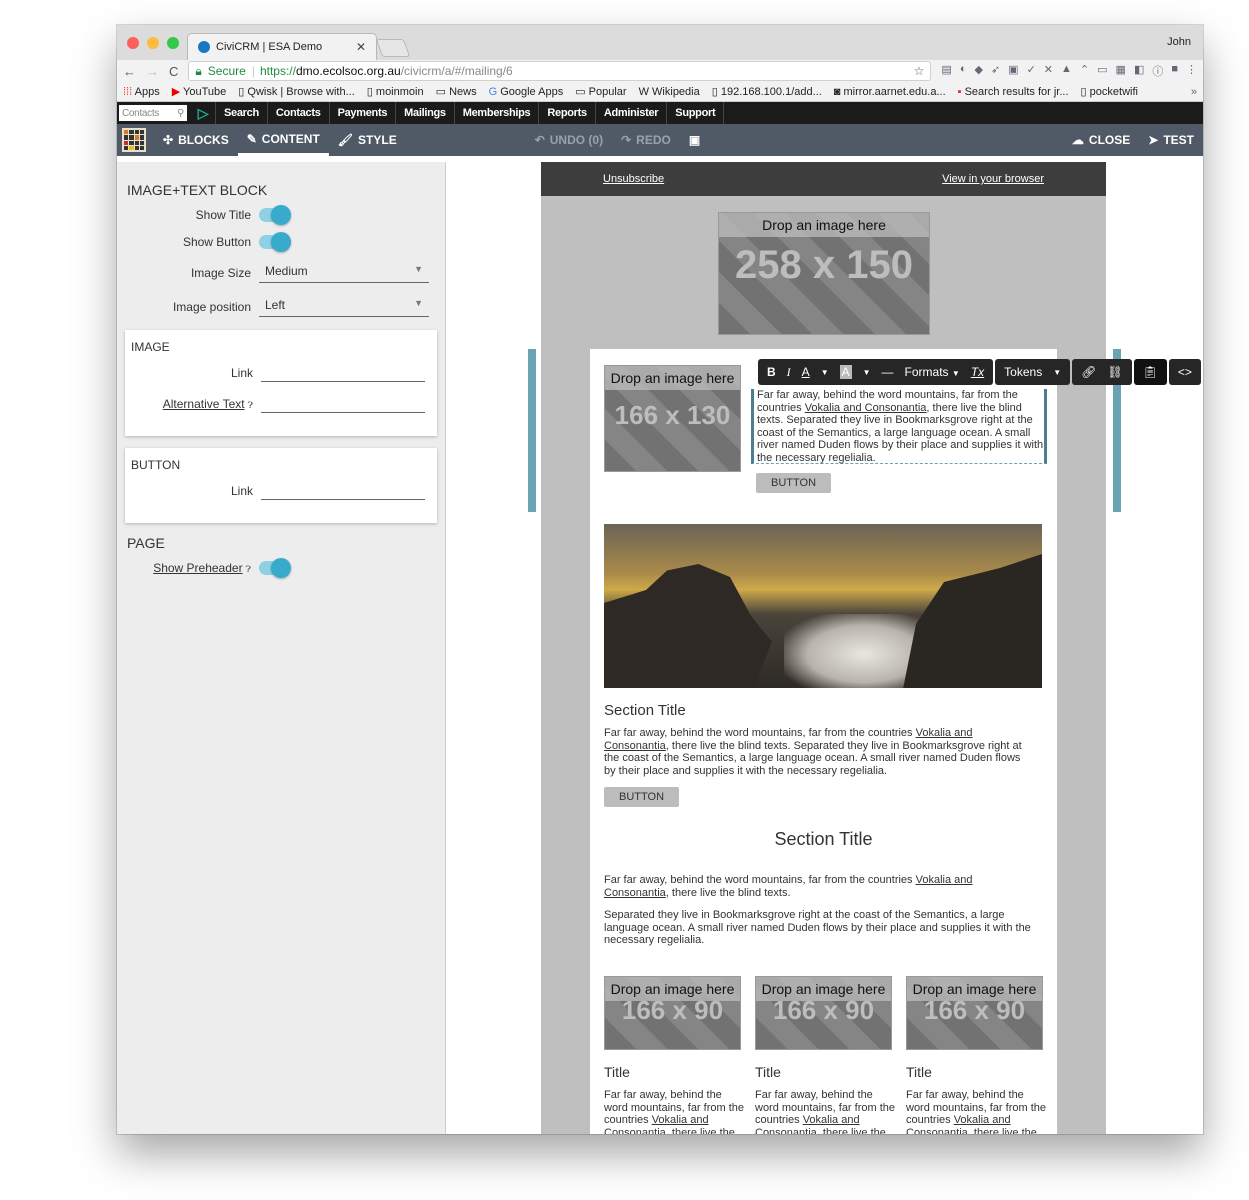 This screenshot has width=1249, height=1200. Describe the element at coordinates (297, 113) in the screenshot. I see `menu-contacts: Contacts` at that location.